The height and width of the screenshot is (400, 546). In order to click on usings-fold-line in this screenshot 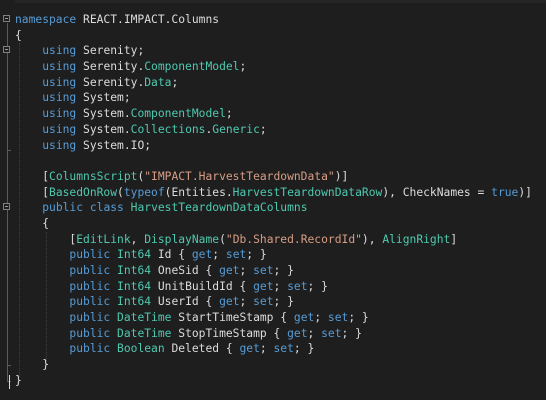, I will do `click(7, 102)`.